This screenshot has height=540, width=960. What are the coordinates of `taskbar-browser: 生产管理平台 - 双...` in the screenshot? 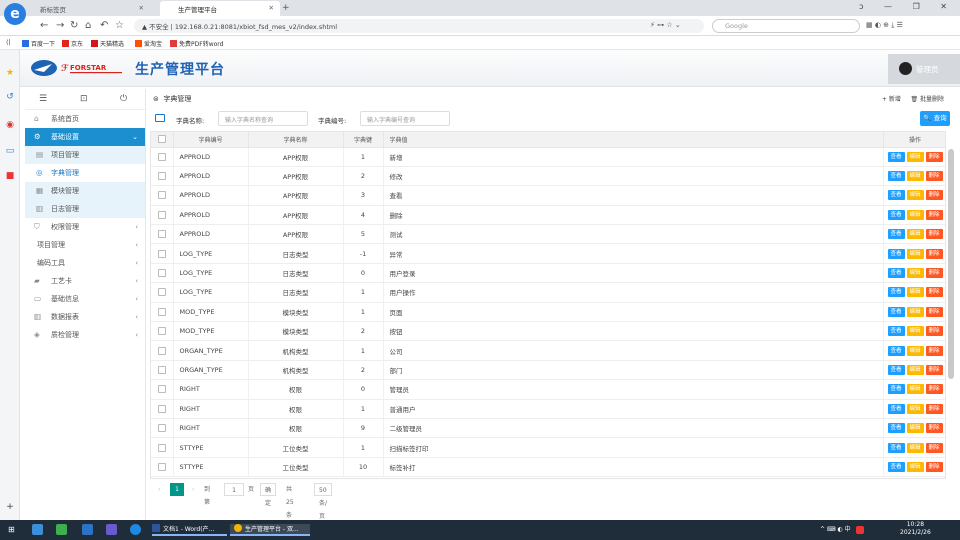 It's located at (270, 530).